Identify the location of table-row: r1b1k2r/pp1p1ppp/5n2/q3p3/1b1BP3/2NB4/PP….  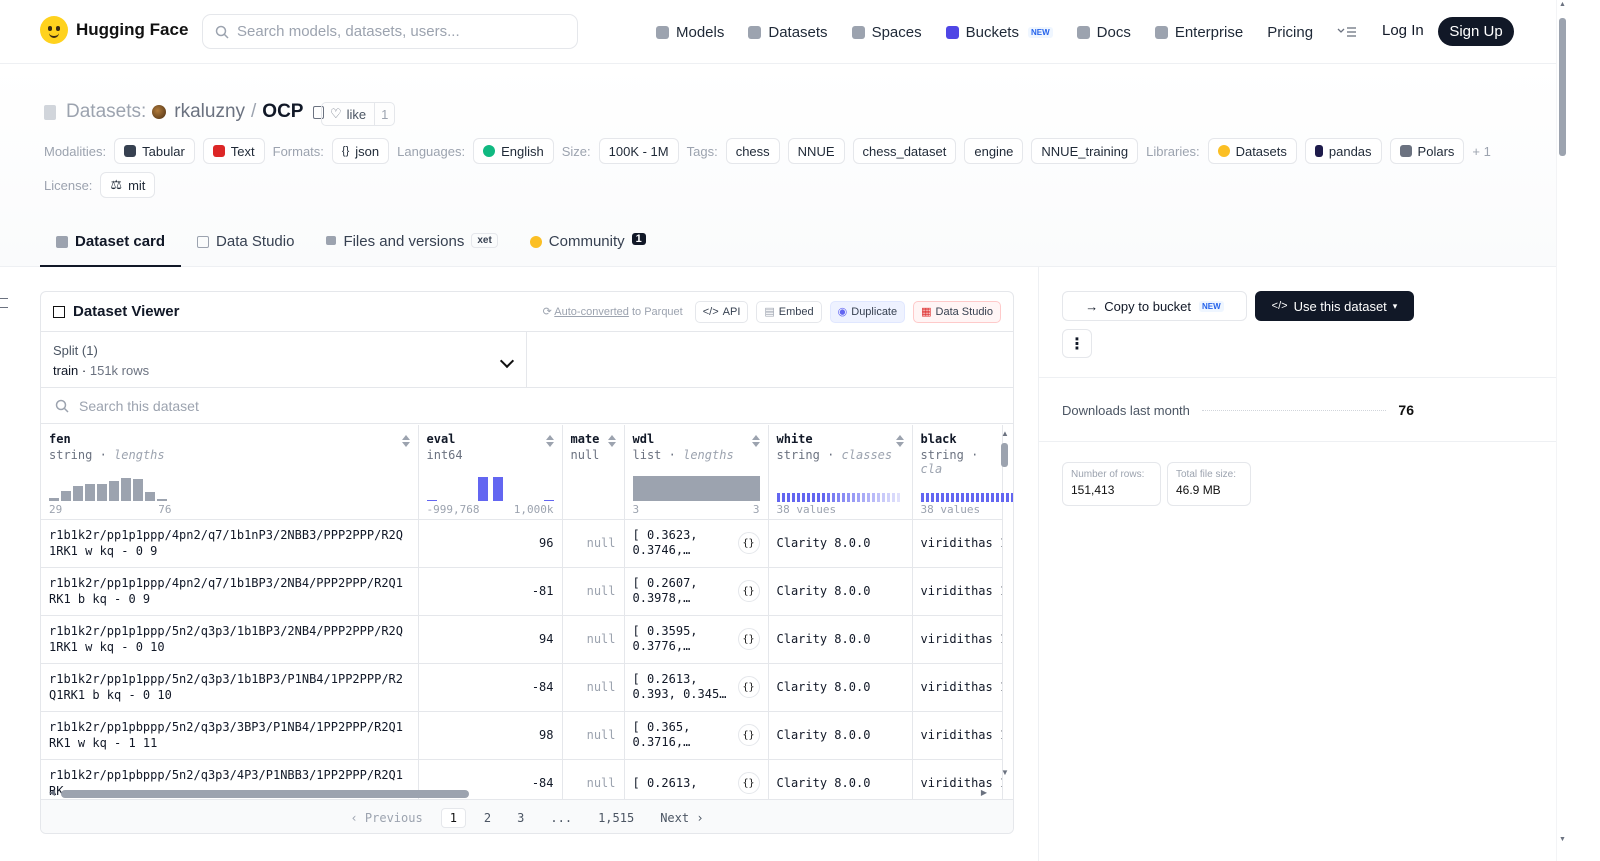
(522, 639).